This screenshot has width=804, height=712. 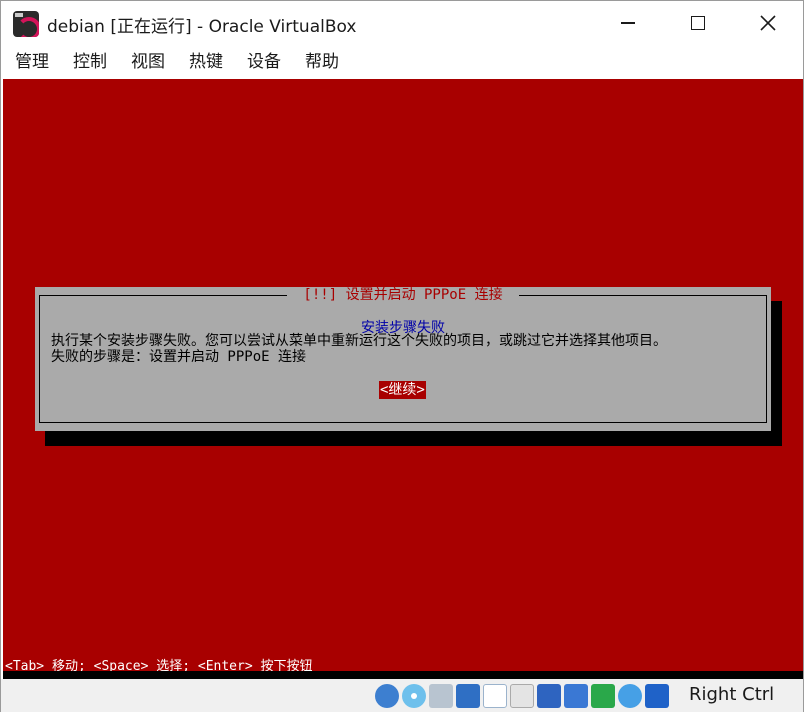 I want to click on optical-drive-icon, so click(x=414, y=696).